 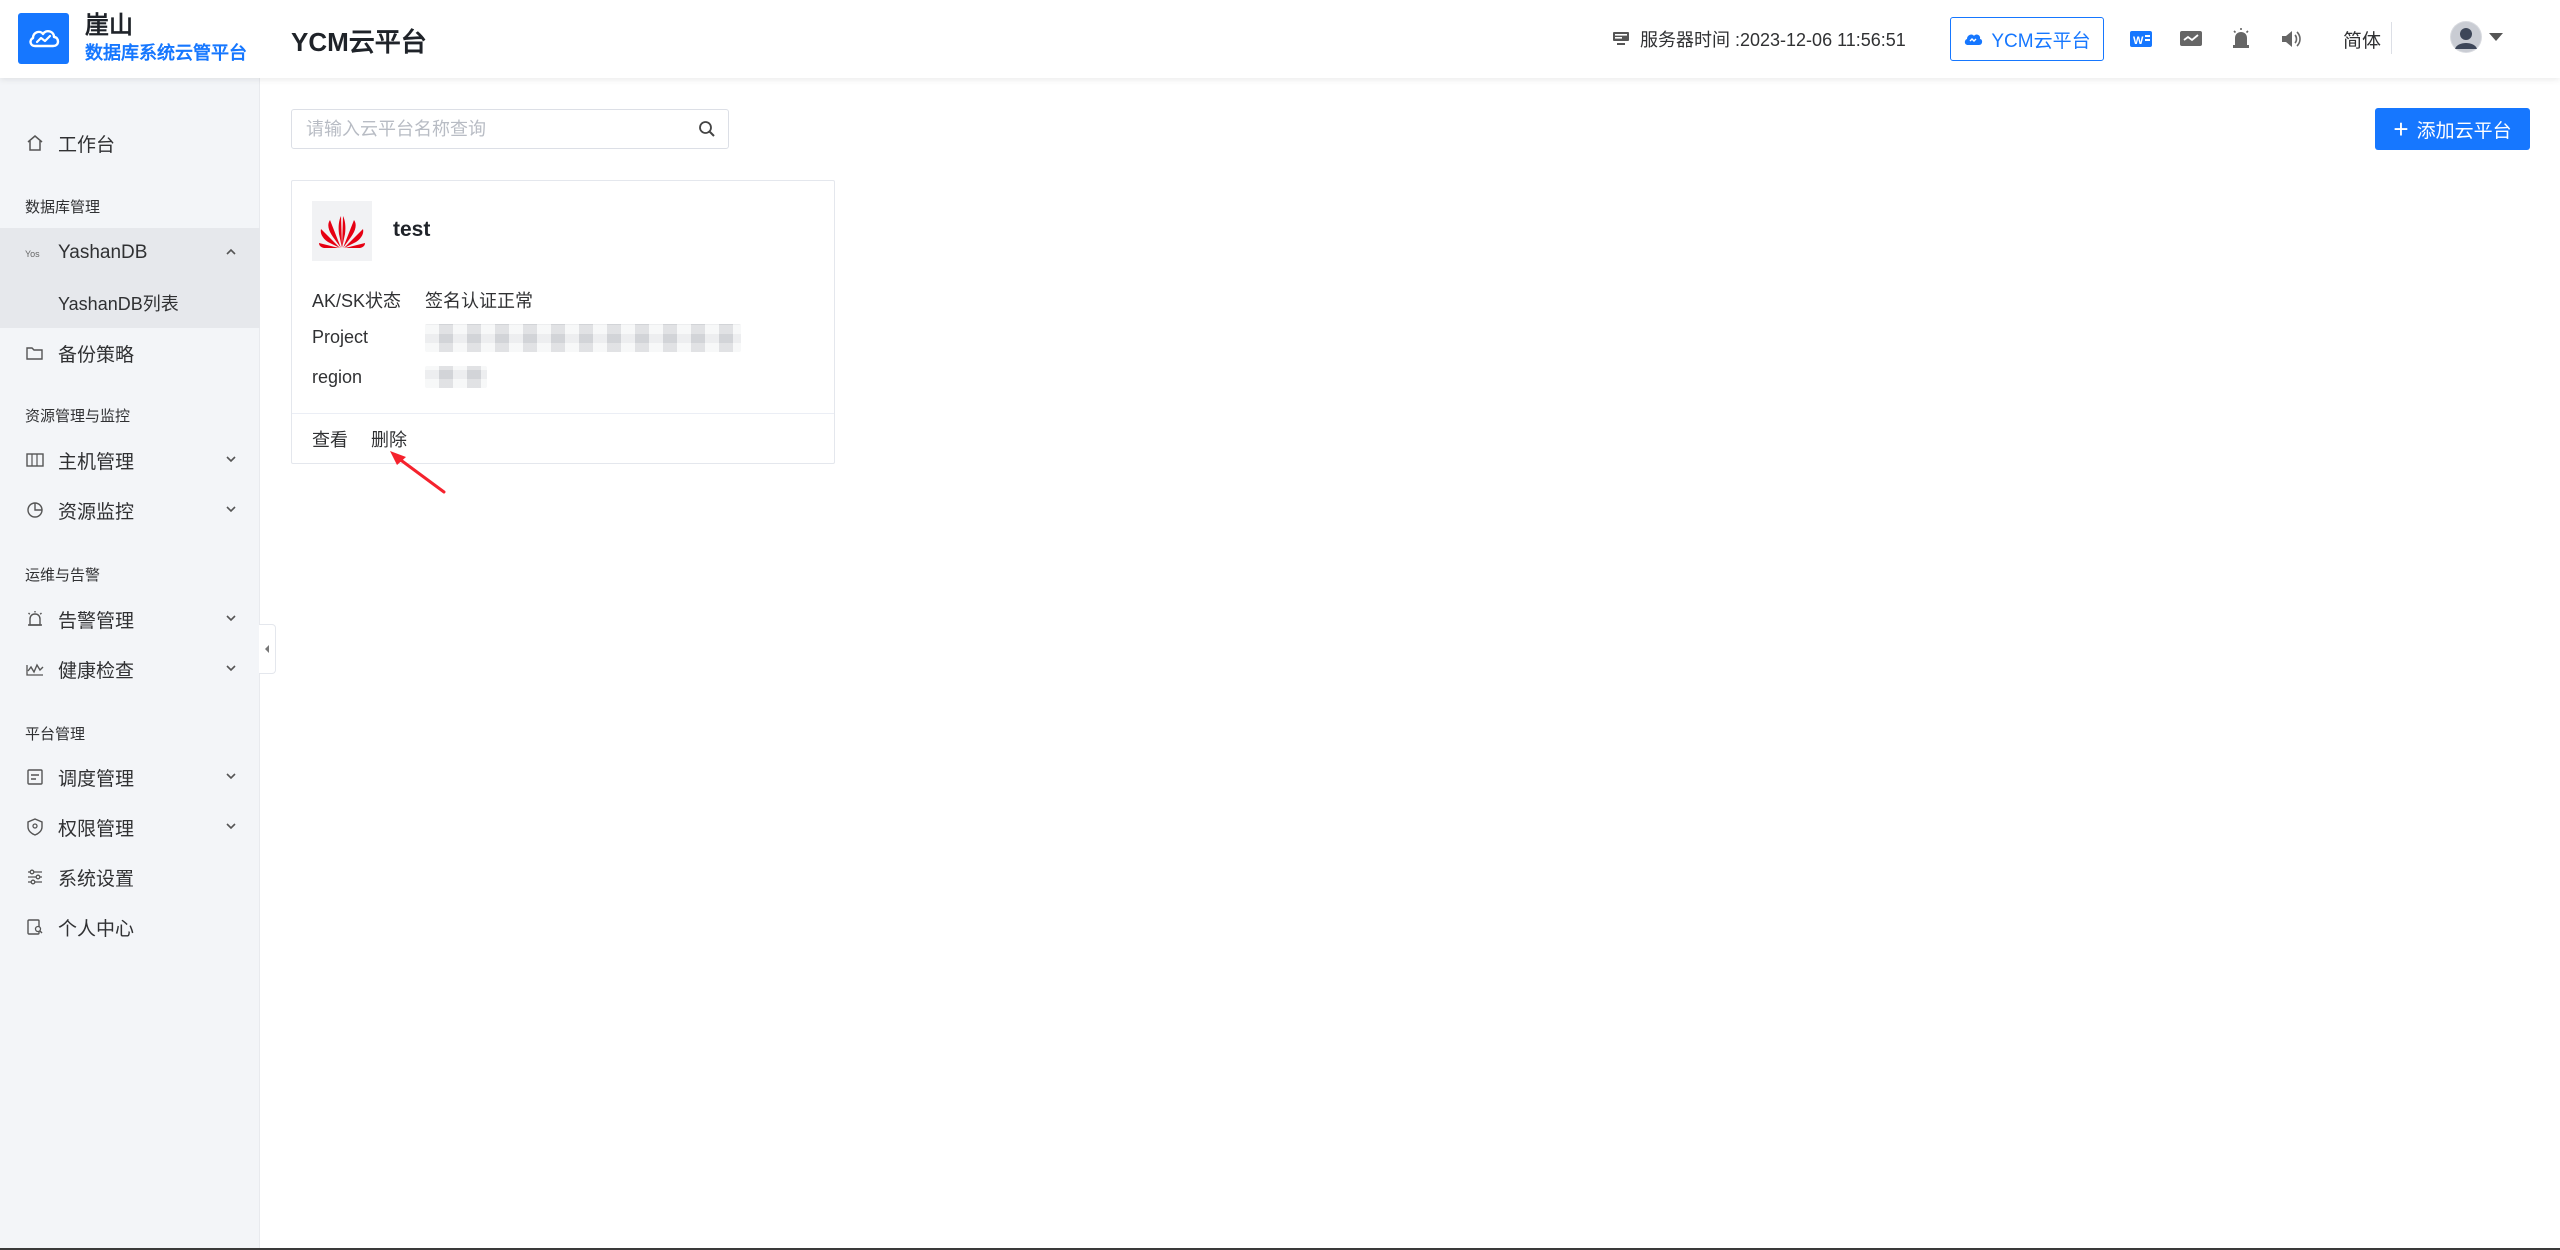 I want to click on nav-group-resource: 资源管理与监控, so click(x=78, y=416).